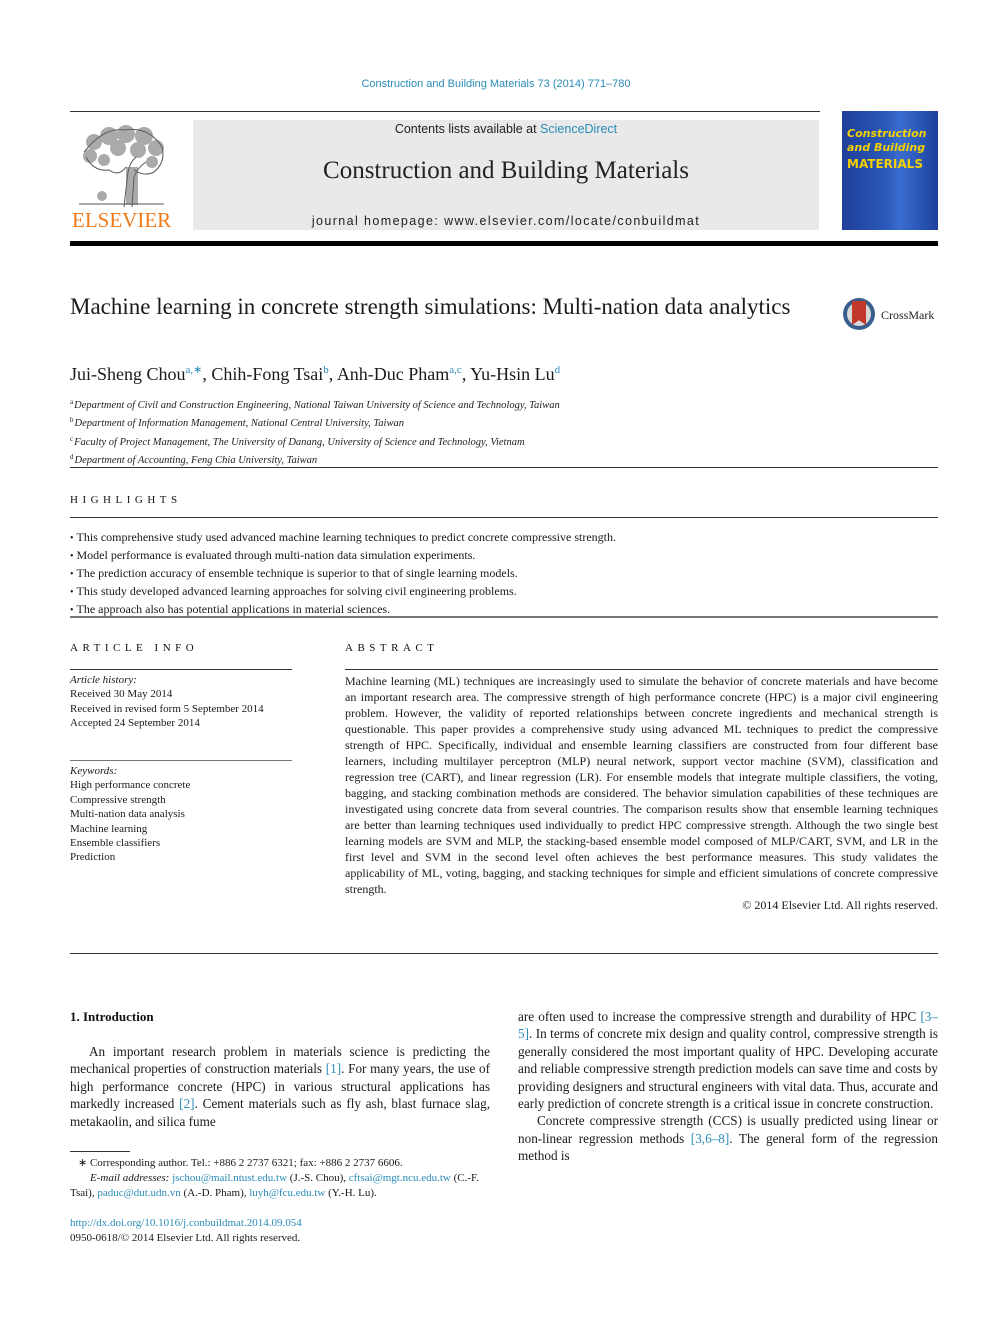  What do you see at coordinates (94, 771) in the screenshot?
I see `keywords-label: Keywords:` at bounding box center [94, 771].